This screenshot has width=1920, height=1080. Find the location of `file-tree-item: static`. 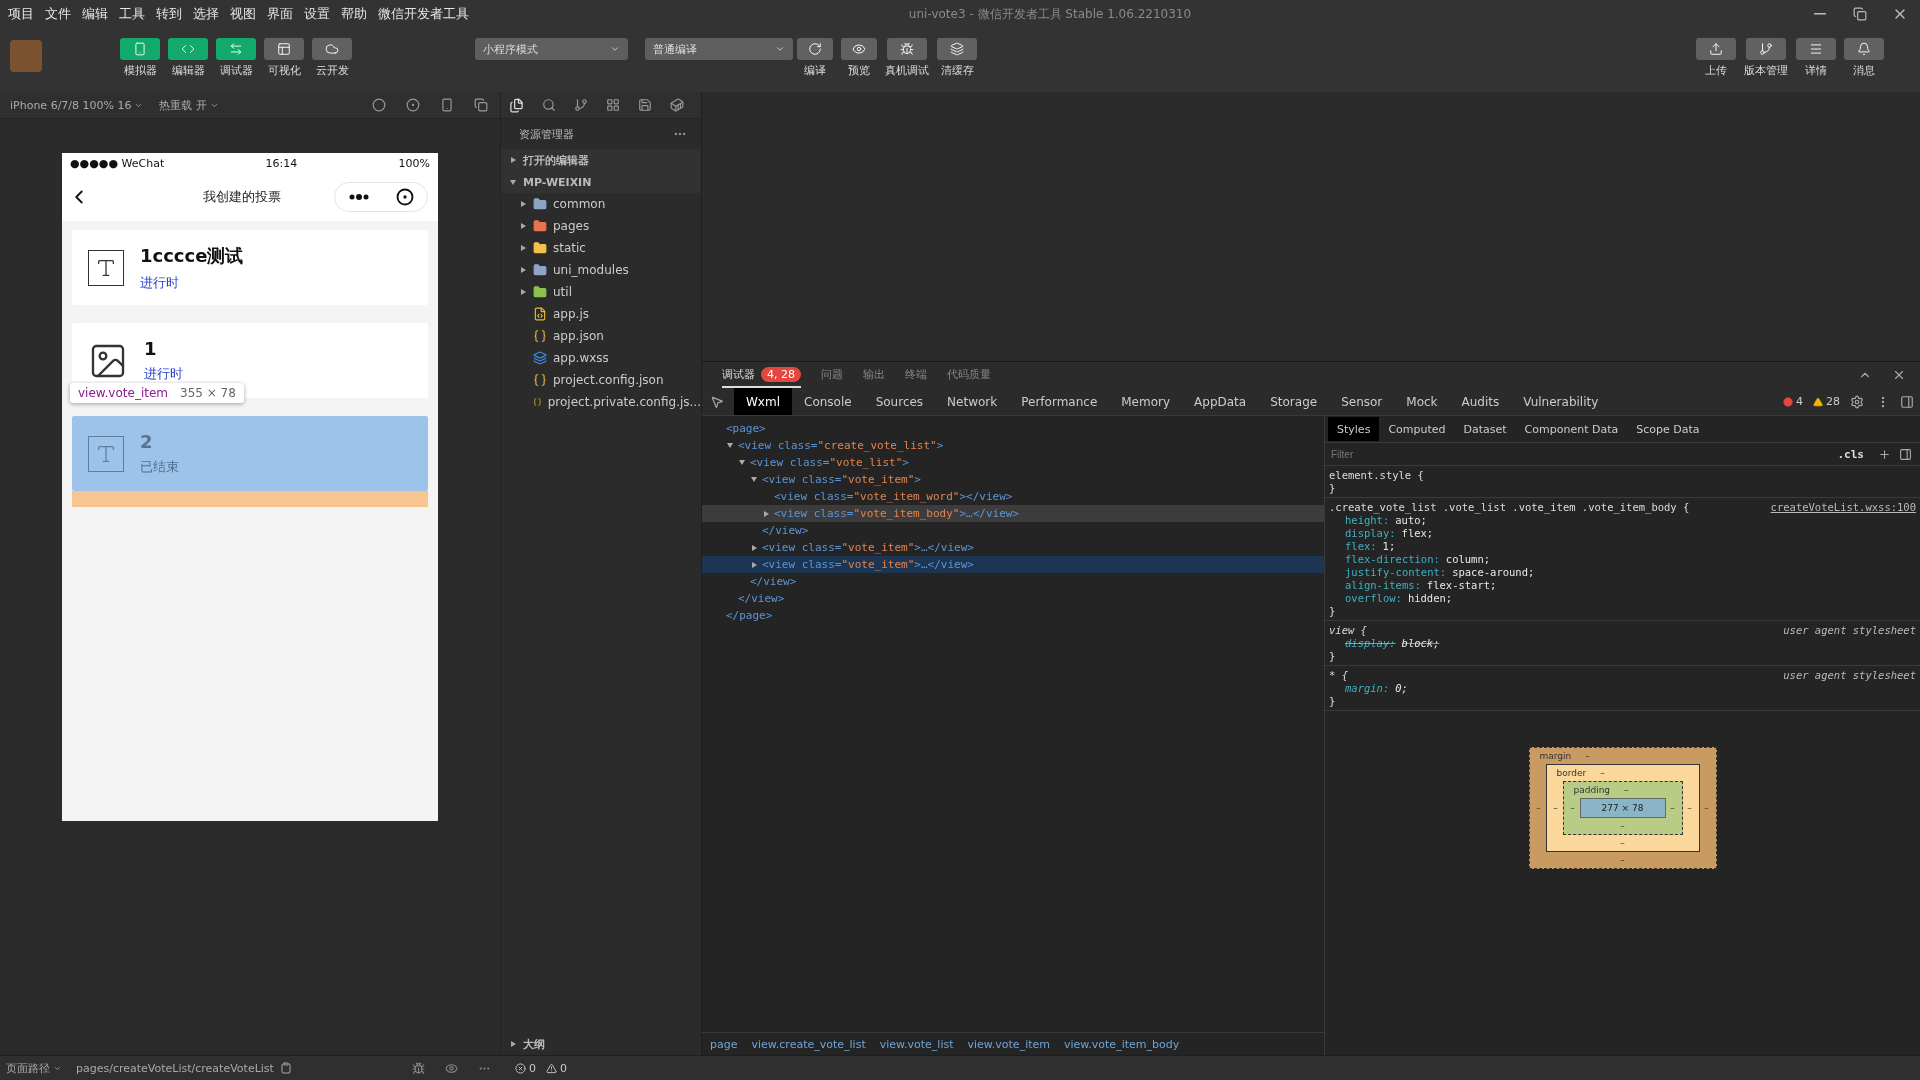

file-tree-item: static is located at coordinates (601, 248).